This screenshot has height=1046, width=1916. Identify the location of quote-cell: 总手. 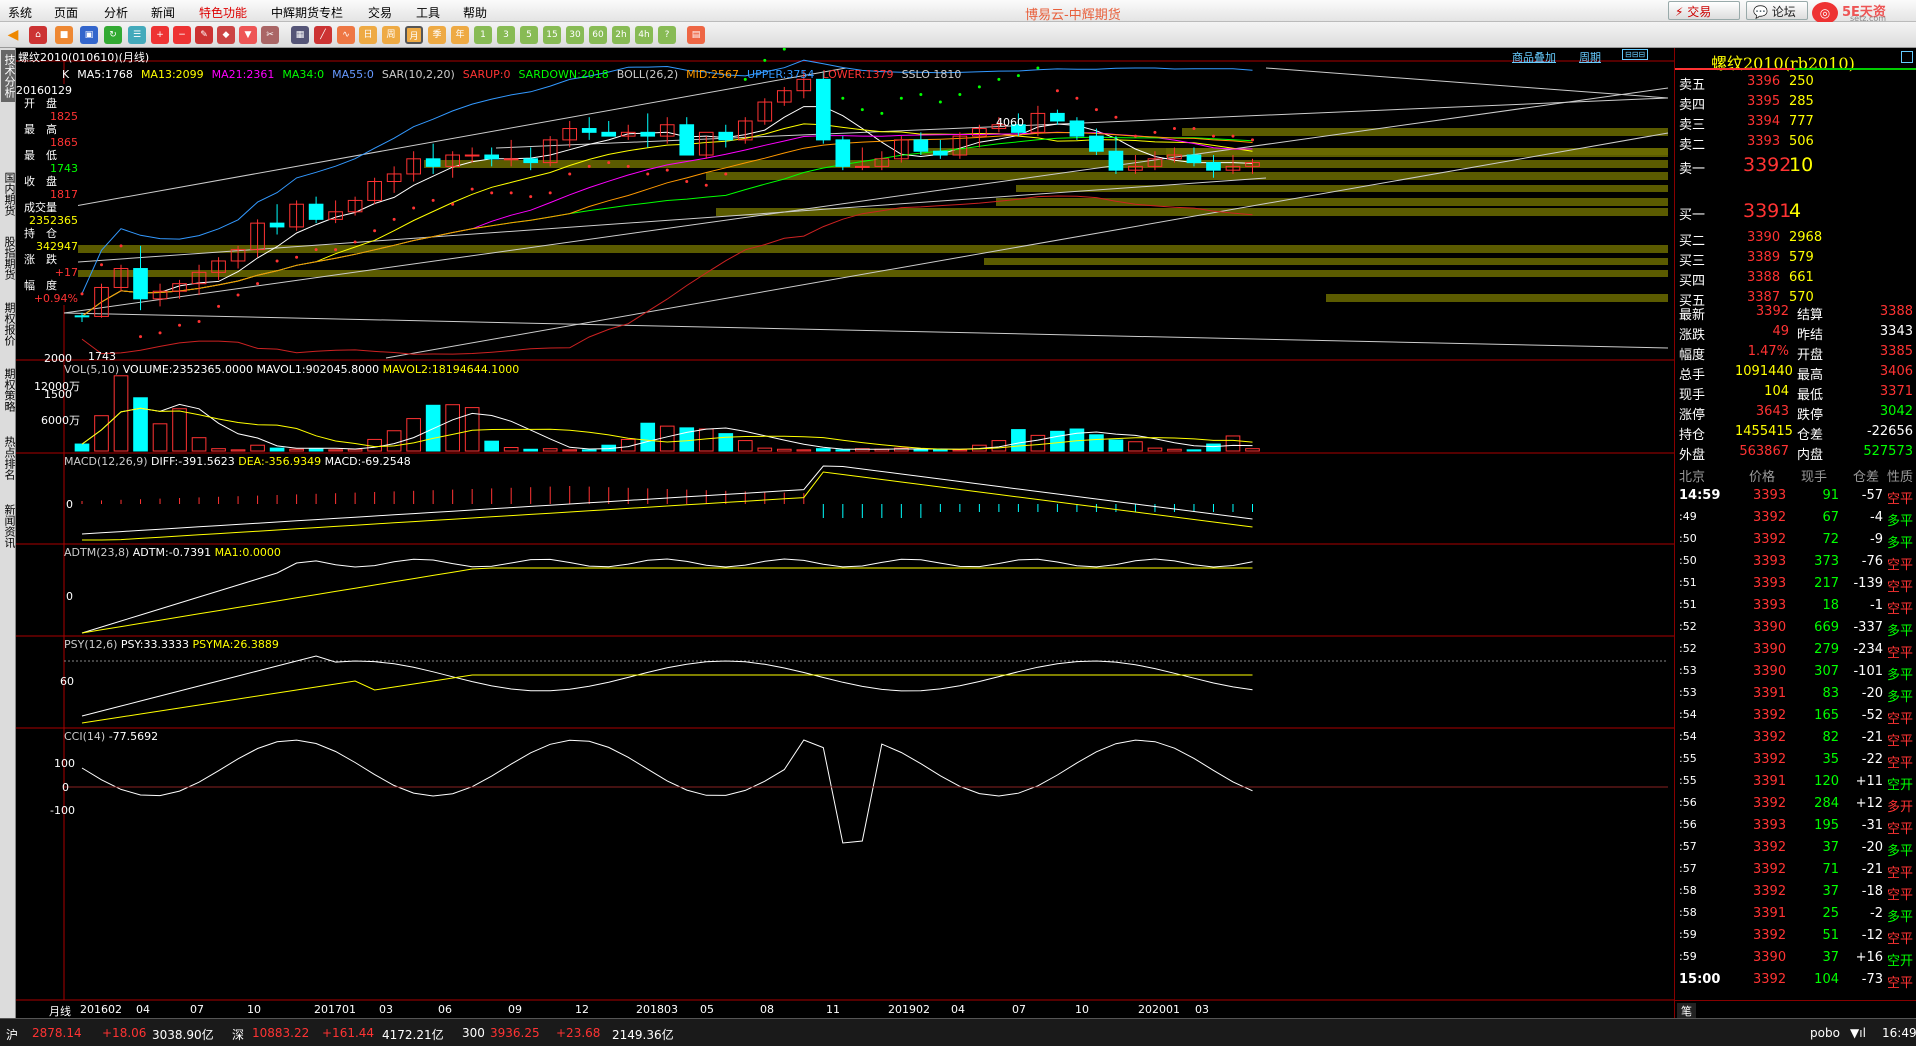
(1692, 375).